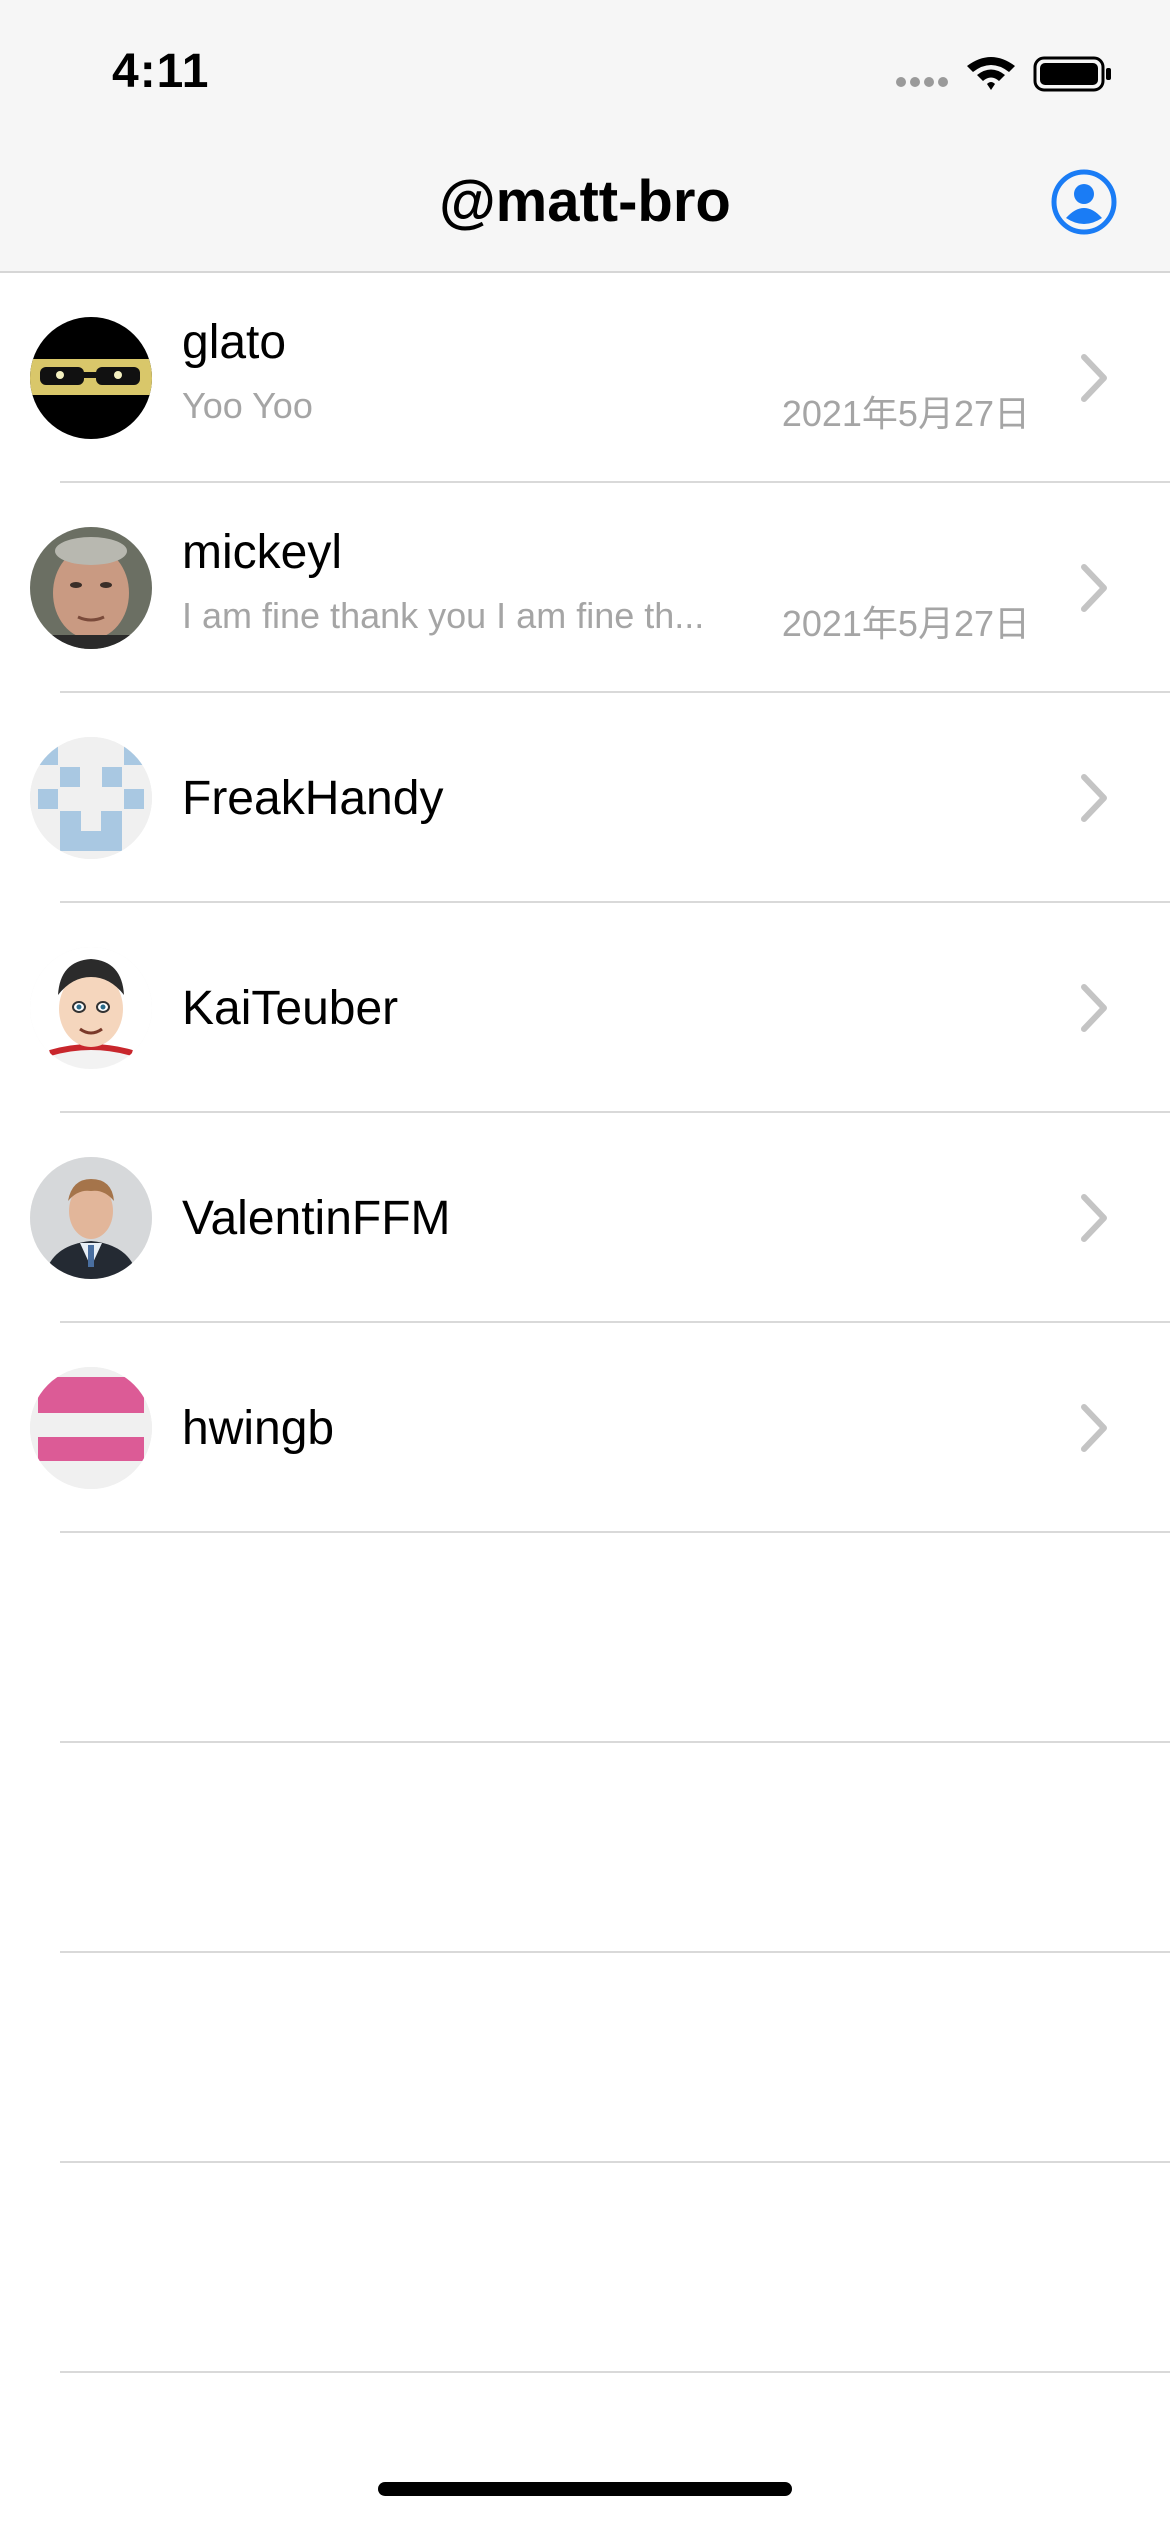  Describe the element at coordinates (91, 1218) in the screenshot. I see `avatar-valentinffm` at that location.